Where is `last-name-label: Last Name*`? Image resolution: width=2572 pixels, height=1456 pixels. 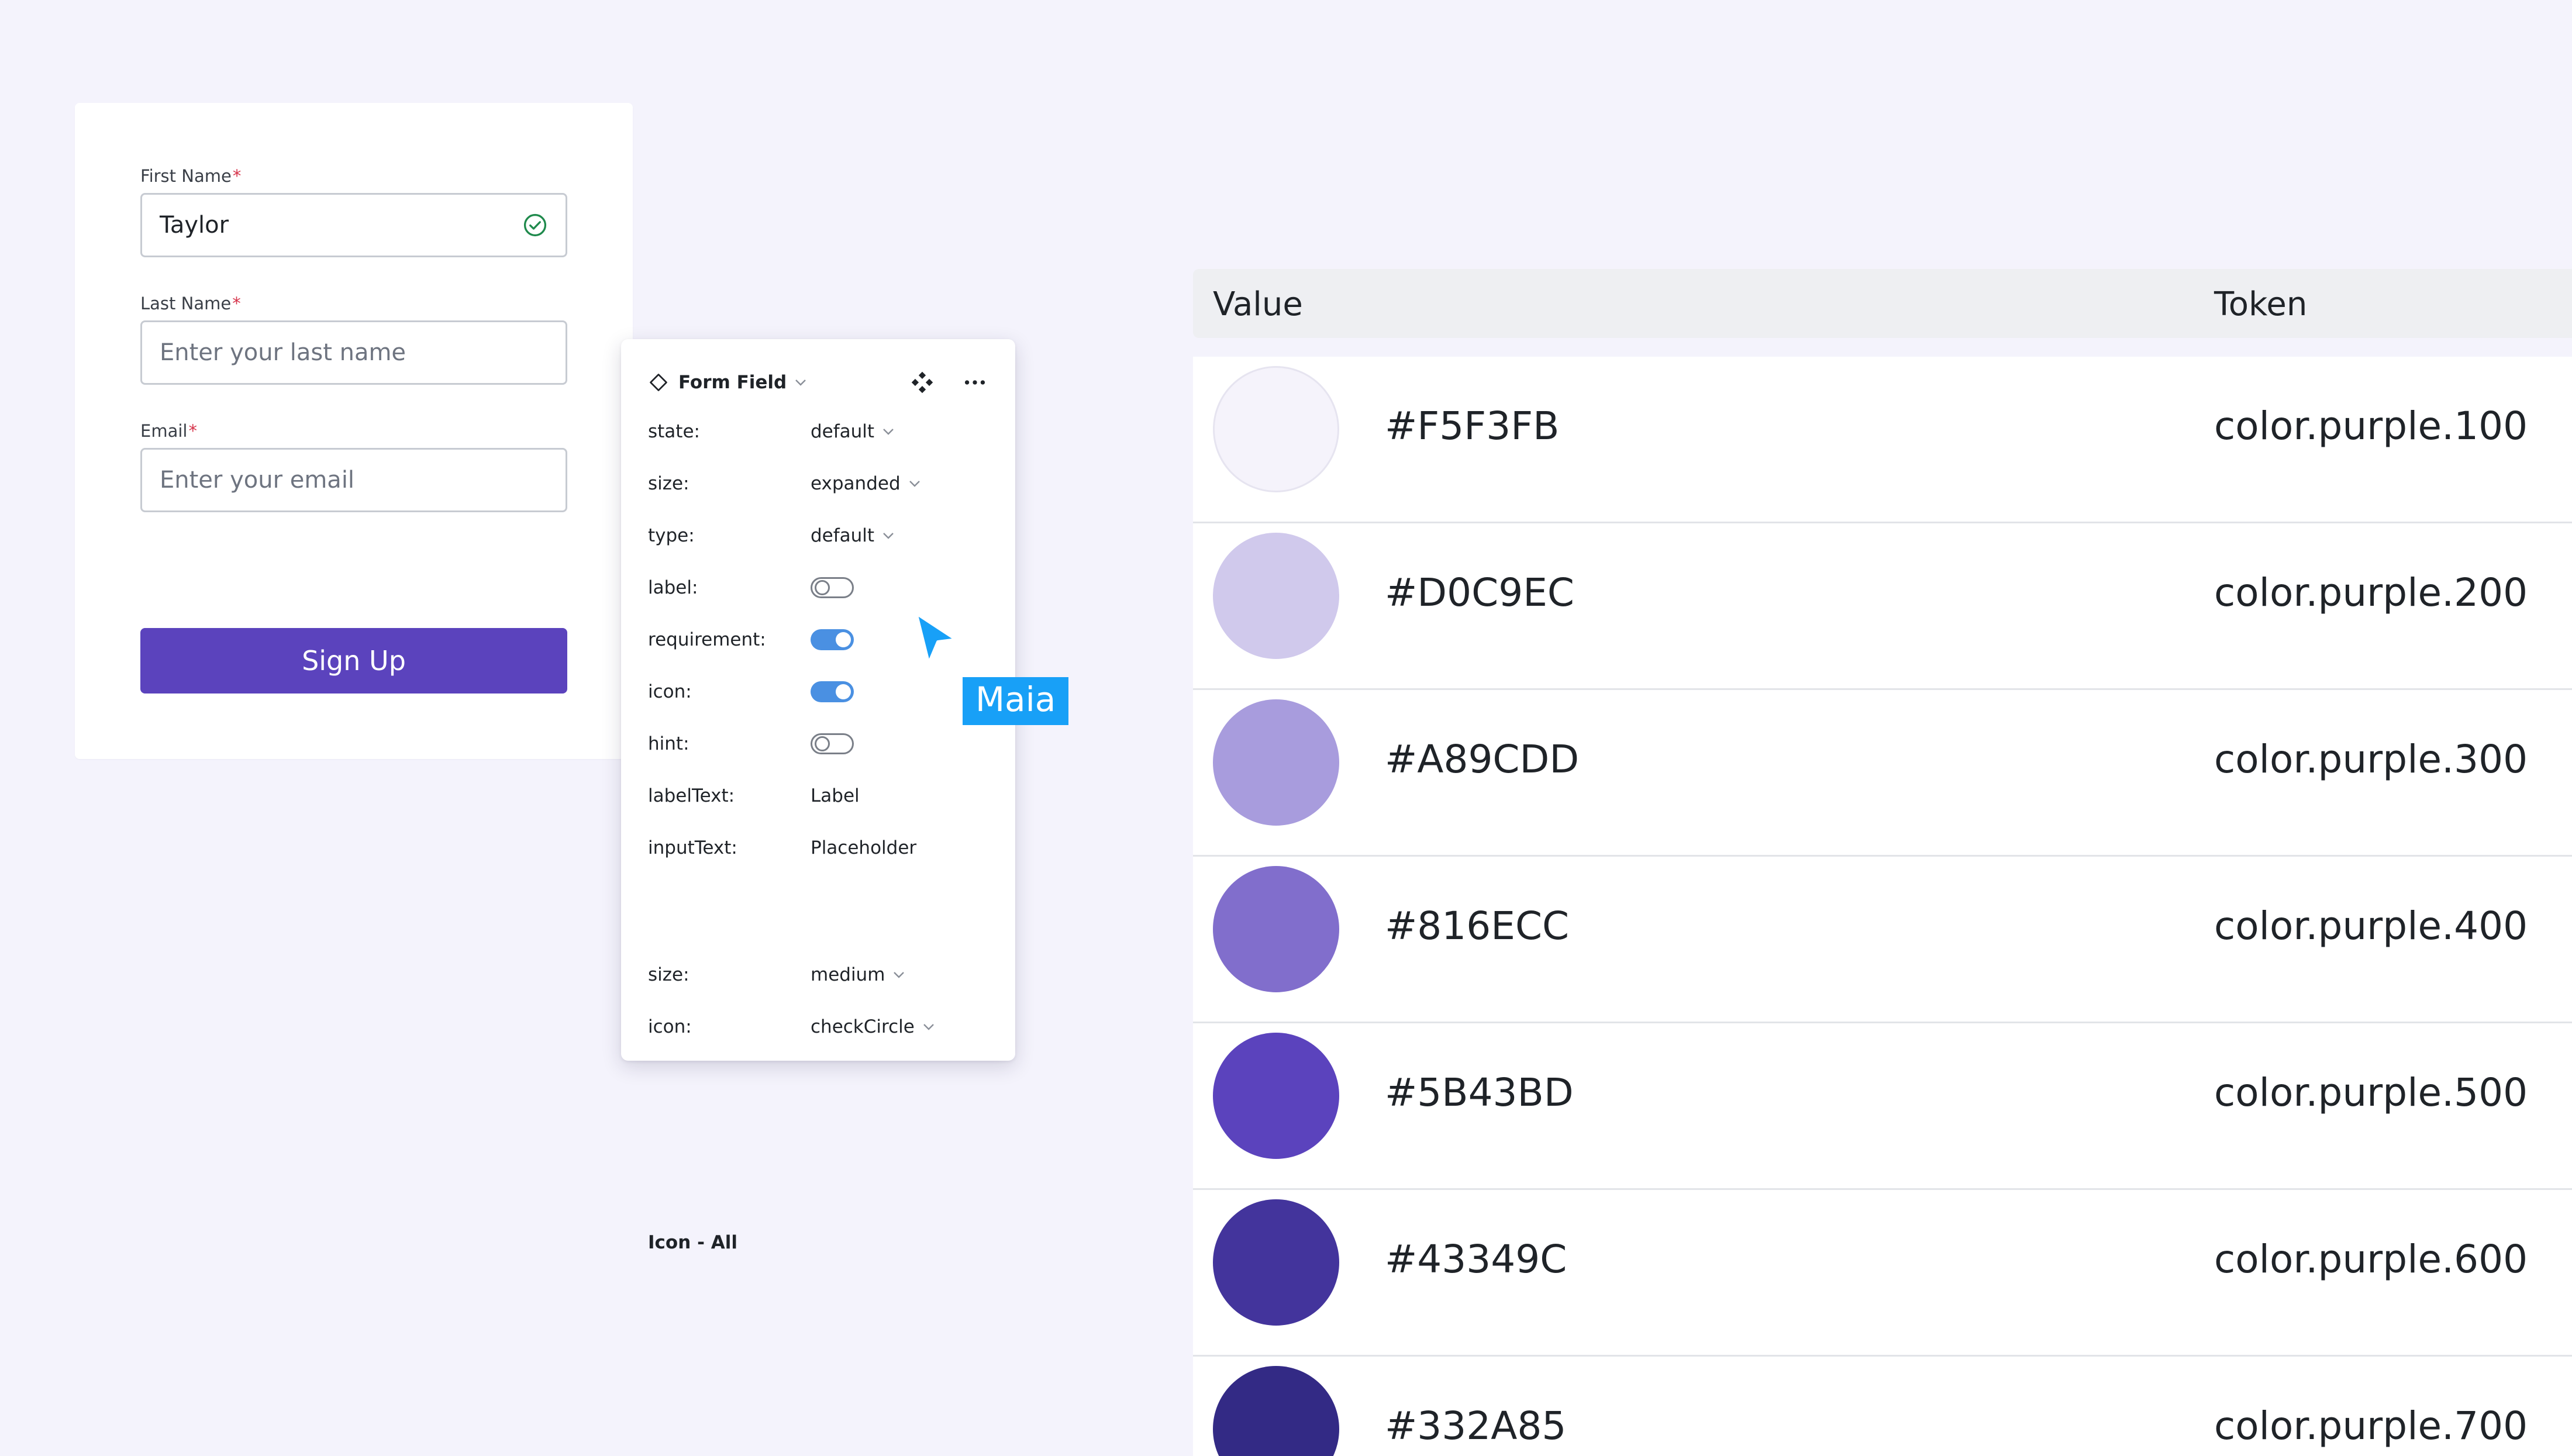 last-name-label: Last Name* is located at coordinates (190, 303).